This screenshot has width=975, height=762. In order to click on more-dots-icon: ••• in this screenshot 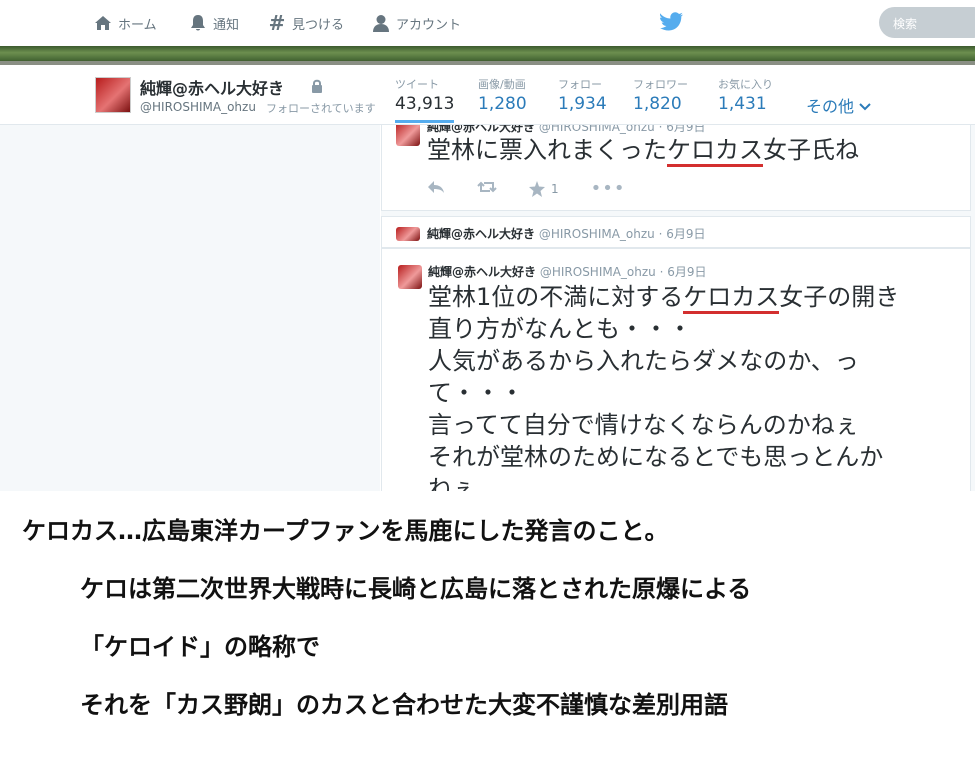, I will do `click(608, 188)`.